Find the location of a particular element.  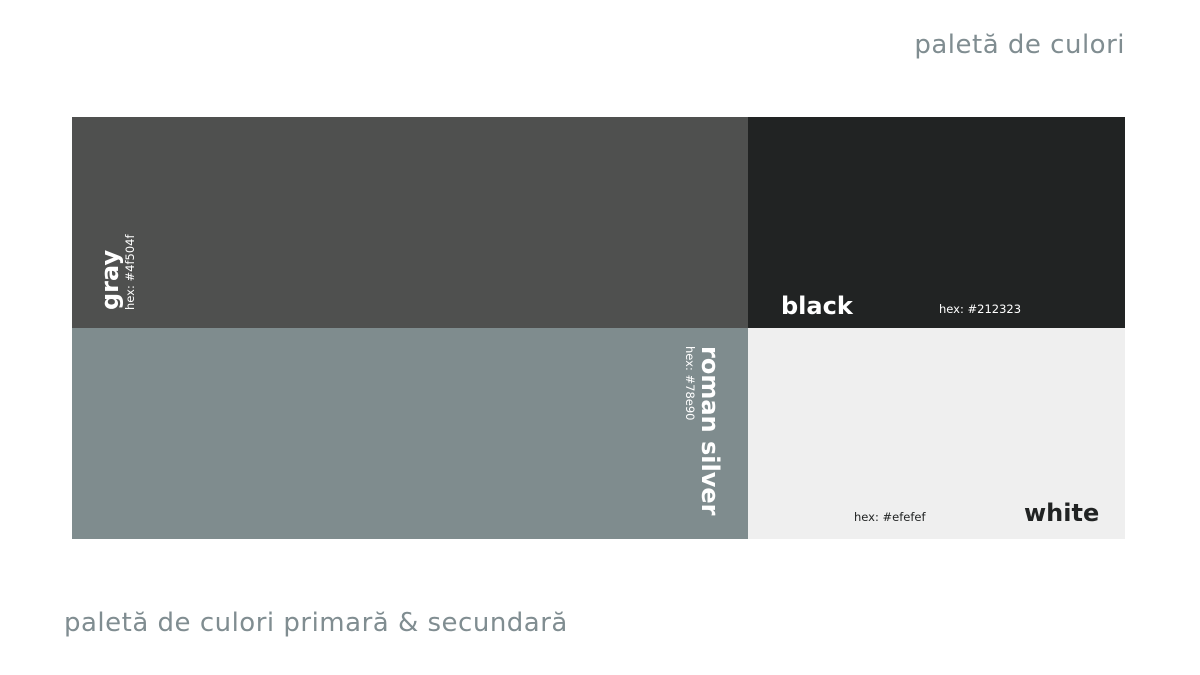

black-hex: hex: #212323 is located at coordinates (980, 309).